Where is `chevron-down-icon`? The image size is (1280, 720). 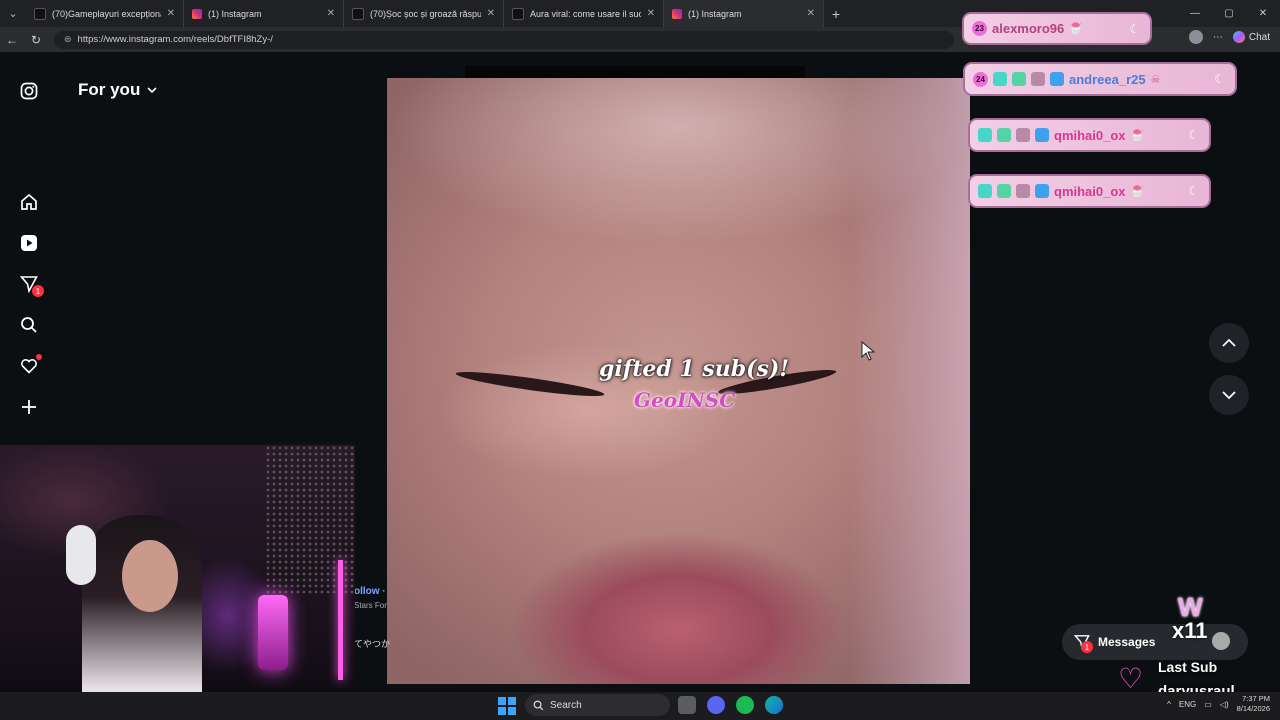 chevron-down-icon is located at coordinates (152, 90).